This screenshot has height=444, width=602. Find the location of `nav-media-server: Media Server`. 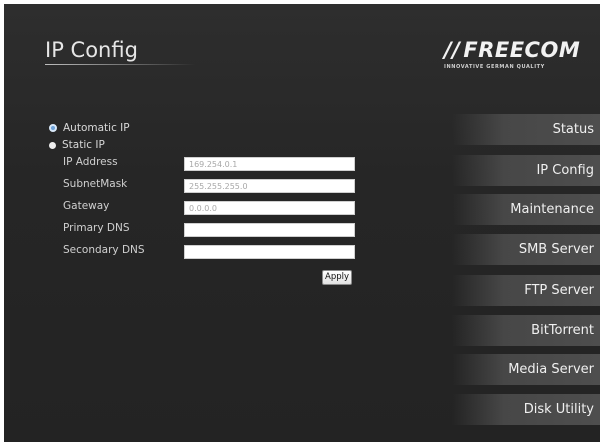

nav-media-server: Media Server is located at coordinates (526, 369).